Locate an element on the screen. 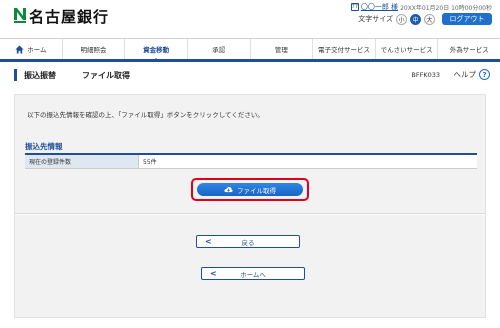 This screenshot has height=328, width=500. back-button: < 戻る is located at coordinates (248, 241).